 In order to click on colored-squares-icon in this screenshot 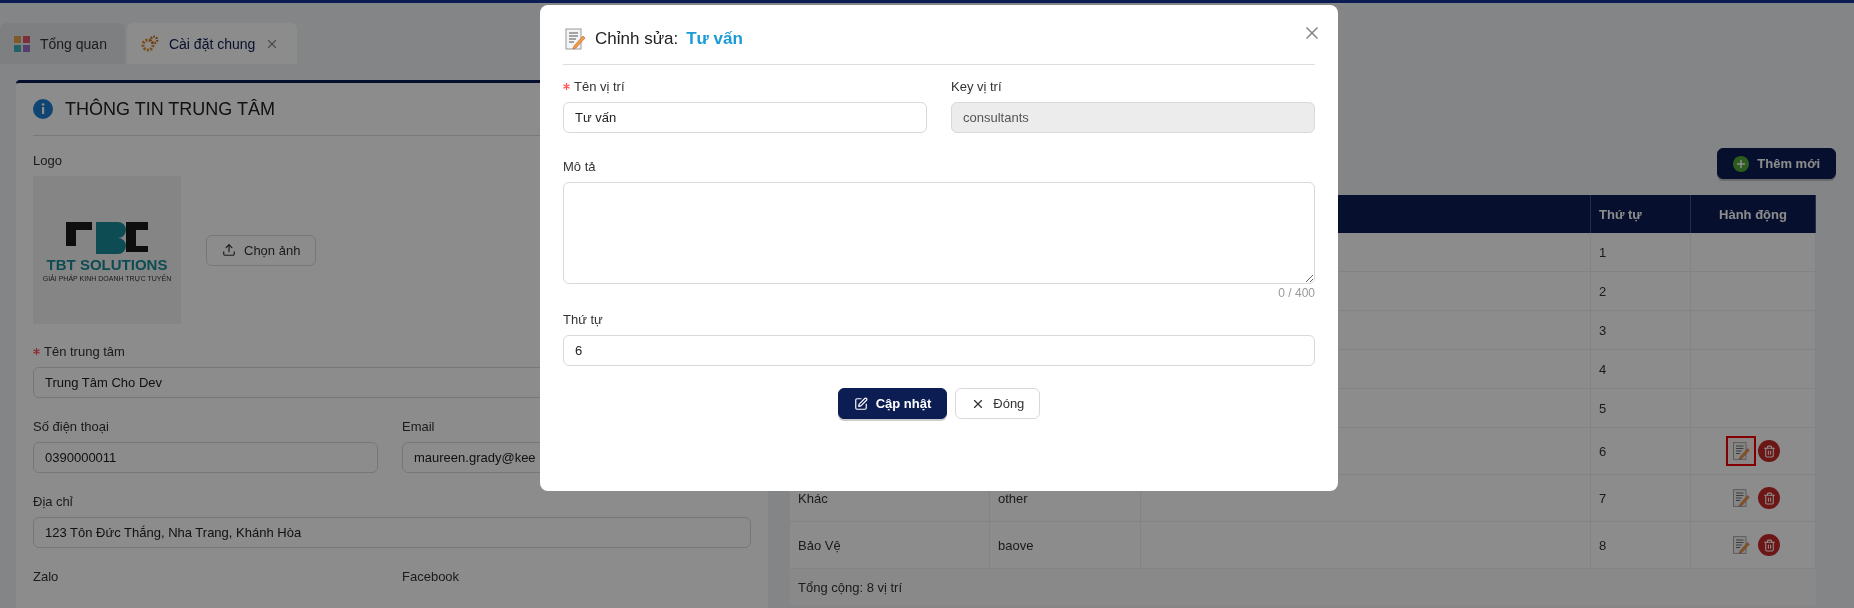, I will do `click(22, 43)`.